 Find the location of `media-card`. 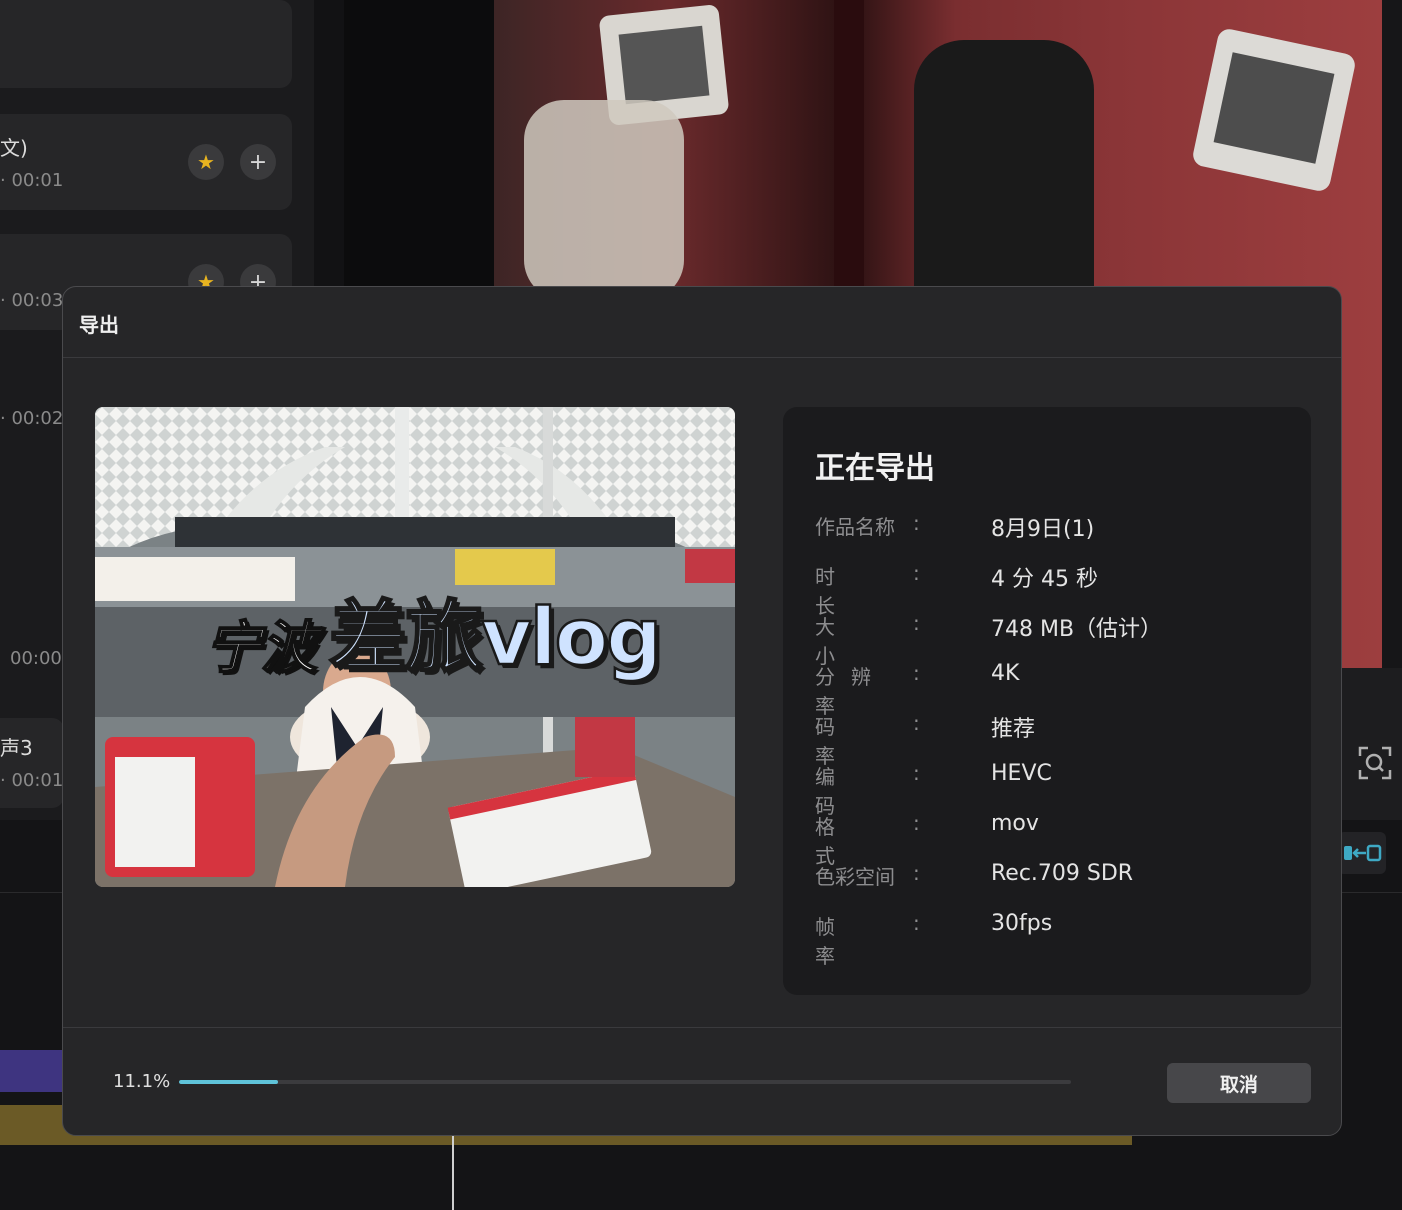

media-card is located at coordinates (146, 44).